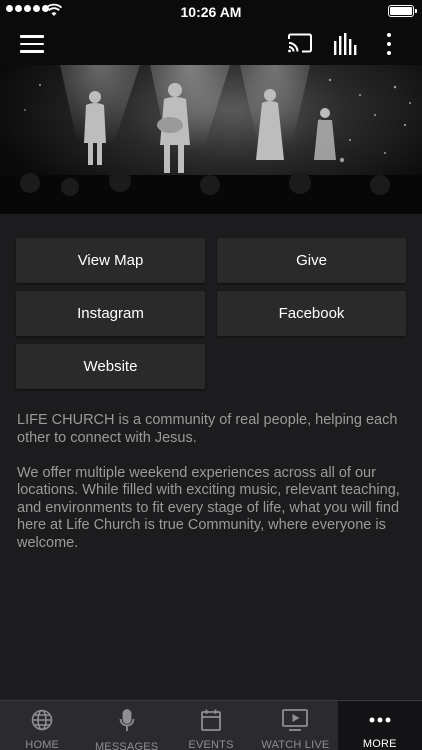  I want to click on tab-events: EVENTS, so click(211, 725).